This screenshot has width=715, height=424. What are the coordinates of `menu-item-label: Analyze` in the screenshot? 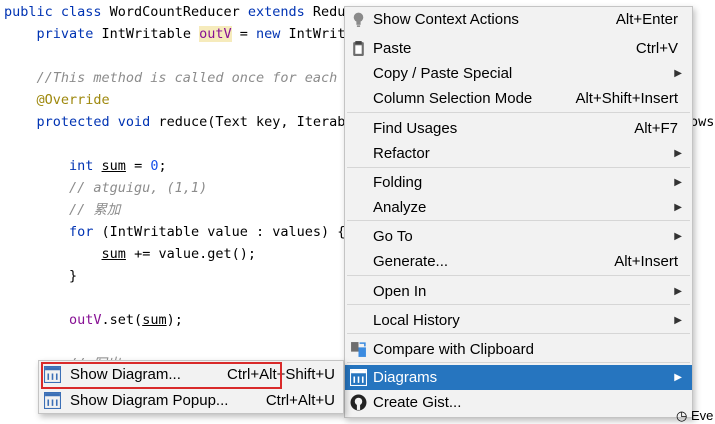 It's located at (400, 207).